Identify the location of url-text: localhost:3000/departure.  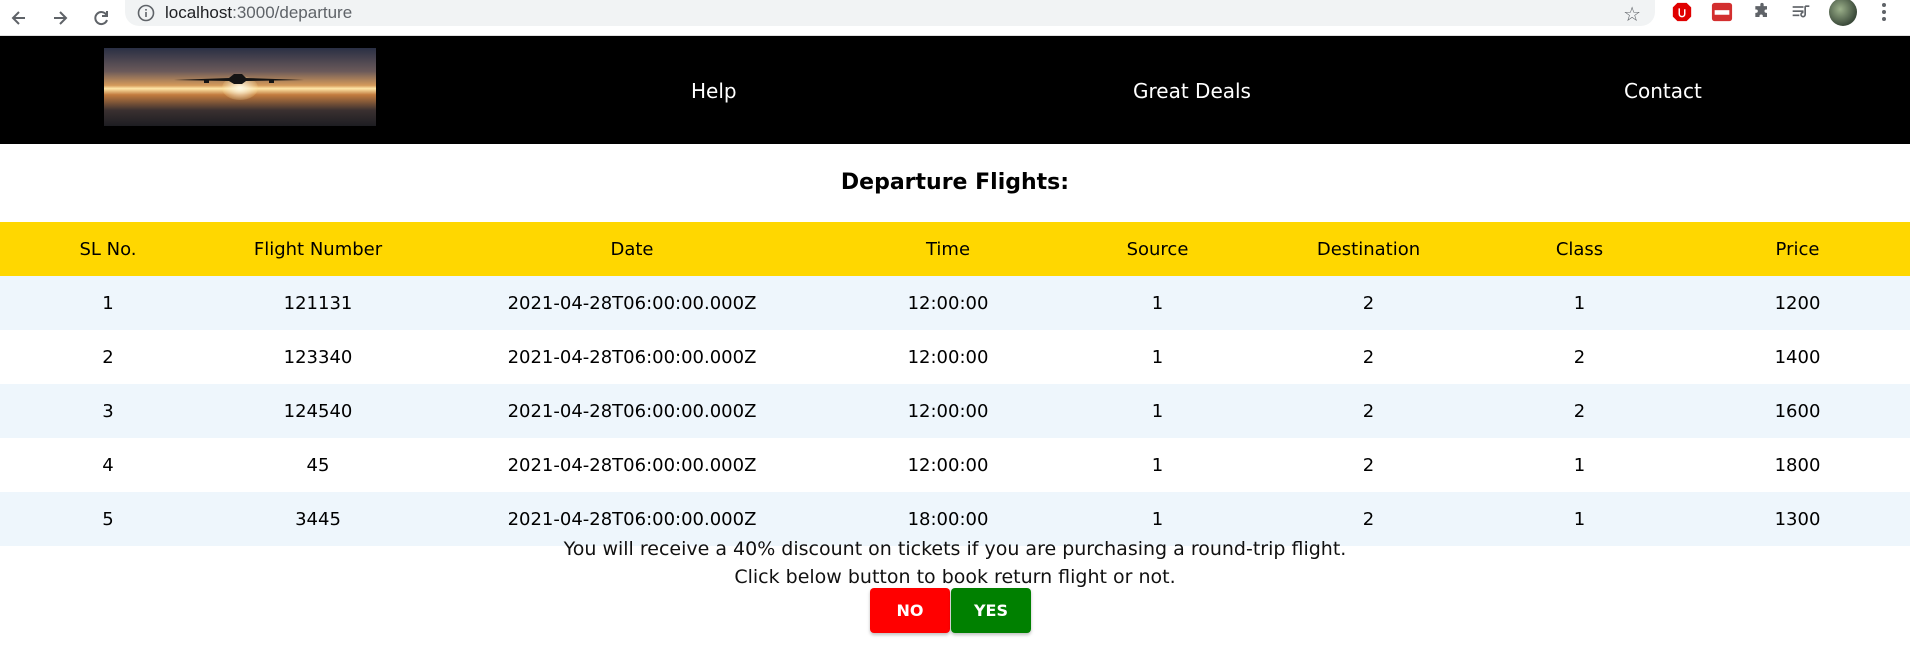
(258, 13).